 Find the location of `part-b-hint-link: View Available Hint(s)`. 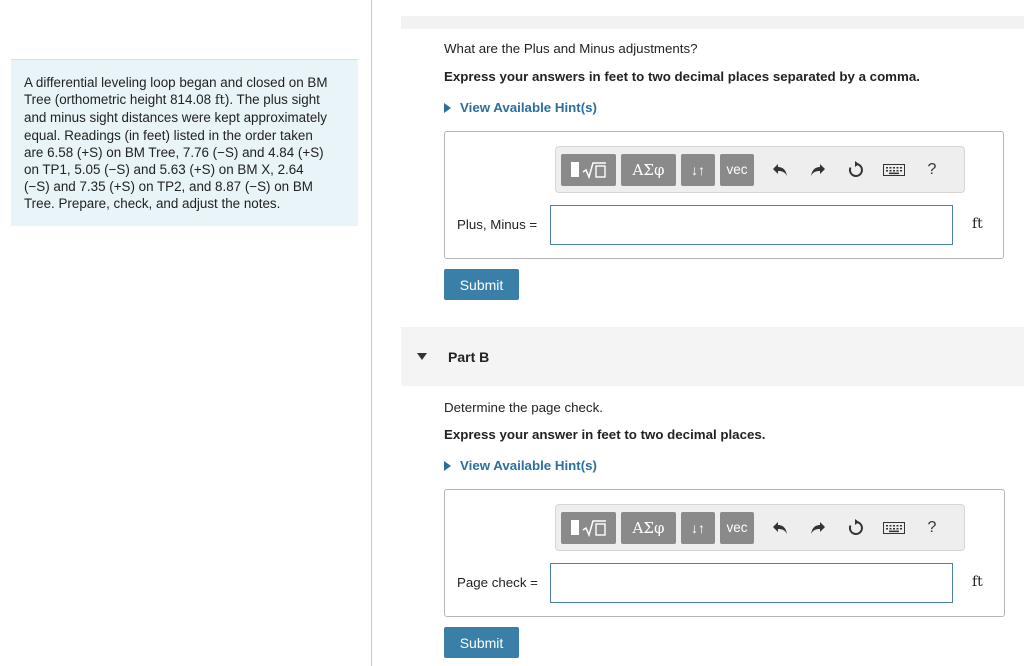

part-b-hint-link: View Available Hint(s) is located at coordinates (520, 465).